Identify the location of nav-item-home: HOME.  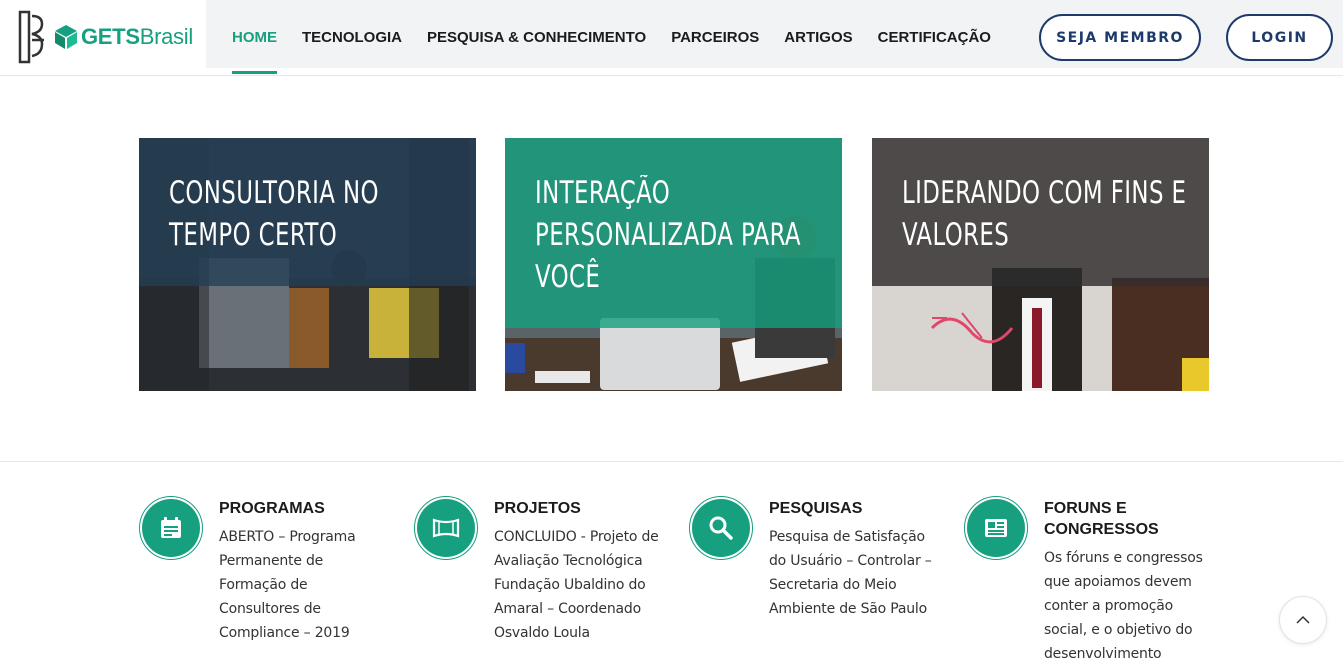
(254, 38).